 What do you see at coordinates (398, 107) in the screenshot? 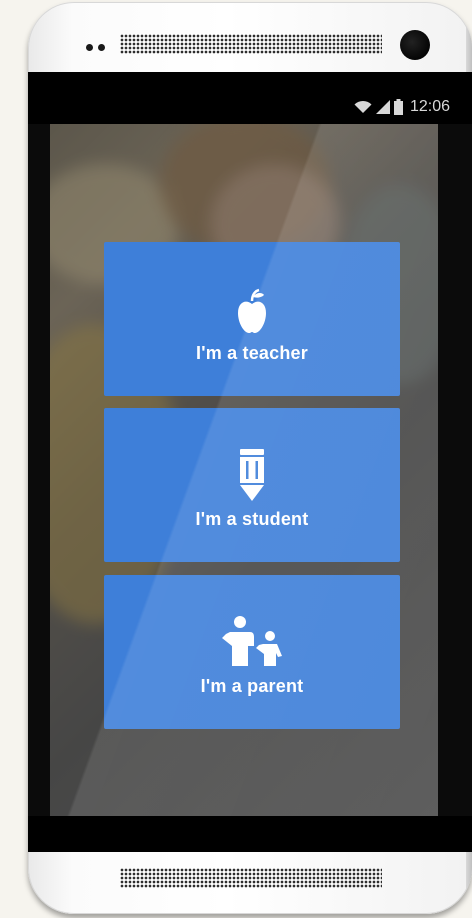
I see `battery-icon` at bounding box center [398, 107].